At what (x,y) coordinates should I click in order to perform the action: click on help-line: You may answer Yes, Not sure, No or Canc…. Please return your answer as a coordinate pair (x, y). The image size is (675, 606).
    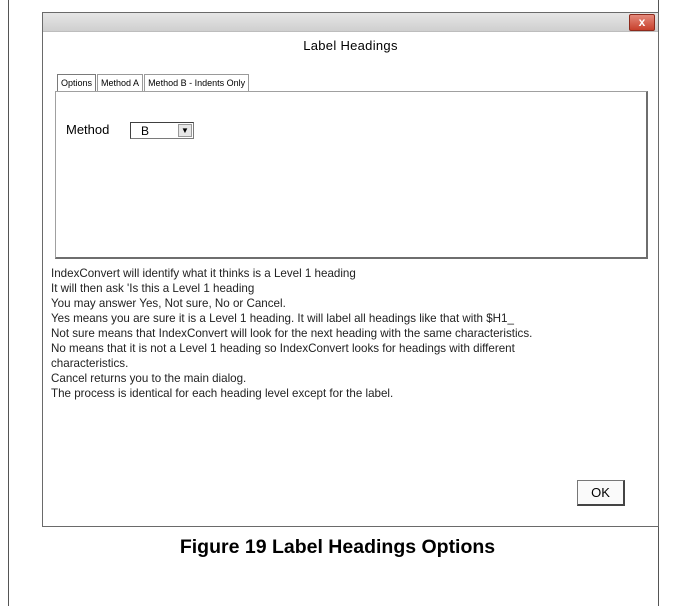
    Looking at the image, I should click on (168, 303).